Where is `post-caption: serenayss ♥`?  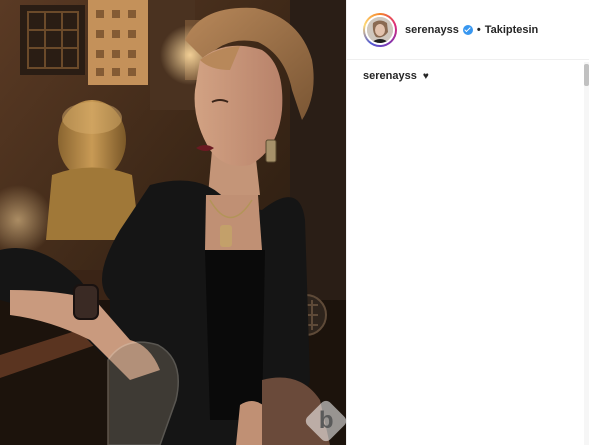
post-caption: serenayss ♥ is located at coordinates (396, 76).